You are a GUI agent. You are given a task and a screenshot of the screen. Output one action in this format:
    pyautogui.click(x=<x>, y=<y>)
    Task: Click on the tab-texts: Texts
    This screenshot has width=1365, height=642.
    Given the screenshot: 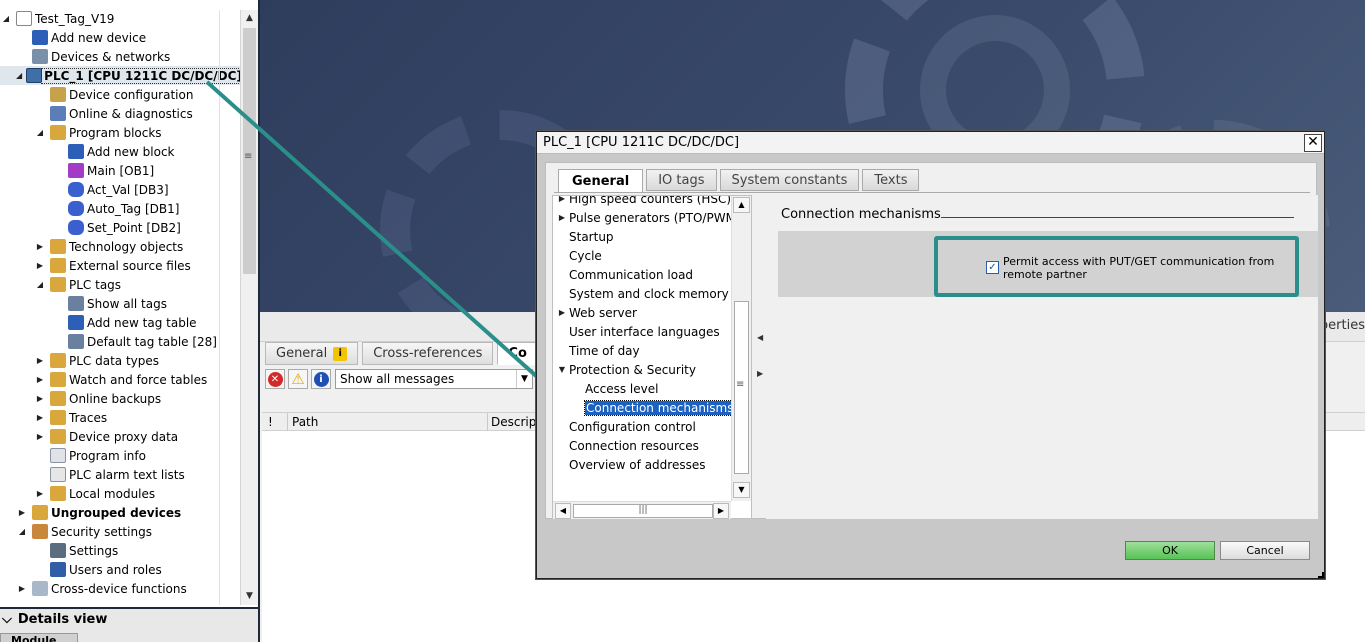 What is the action you would take?
    pyautogui.click(x=891, y=180)
    